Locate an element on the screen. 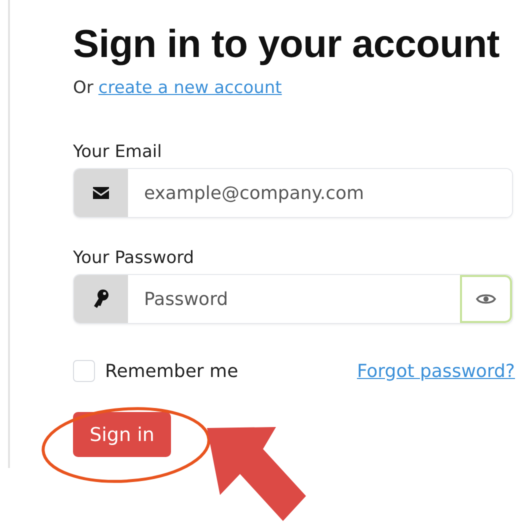  key-icon is located at coordinates (101, 299).